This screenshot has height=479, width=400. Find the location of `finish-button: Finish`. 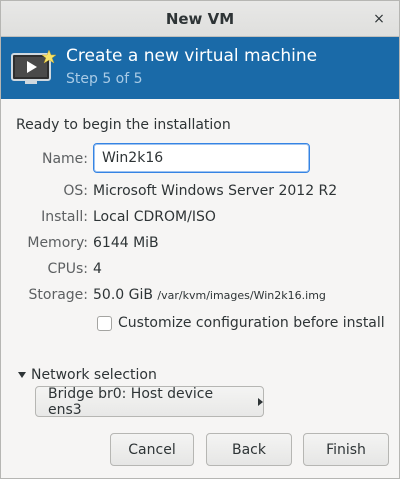

finish-button: Finish is located at coordinates (346, 449).